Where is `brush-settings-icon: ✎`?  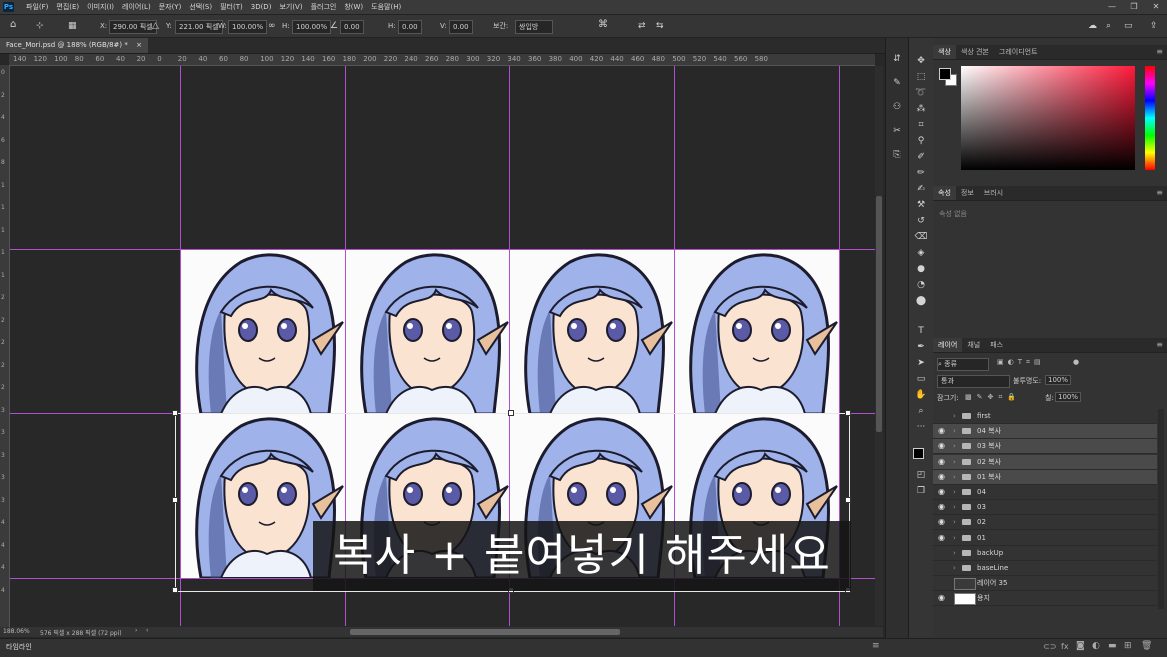 brush-settings-icon: ✎ is located at coordinates (897, 83).